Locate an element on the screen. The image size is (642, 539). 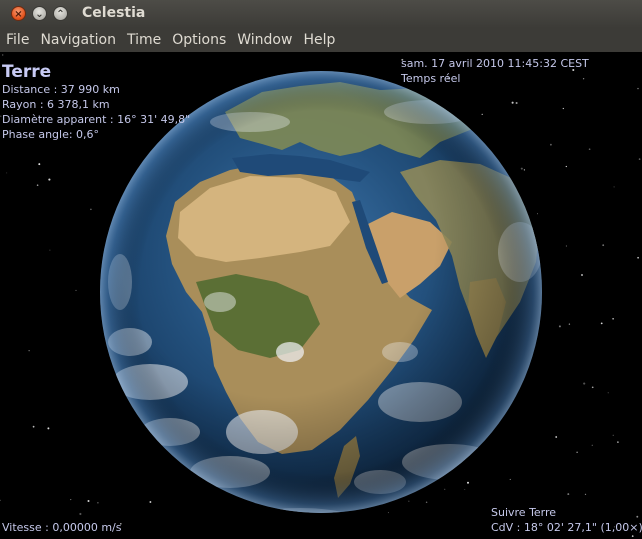
close-icon: × is located at coordinates (18, 13).